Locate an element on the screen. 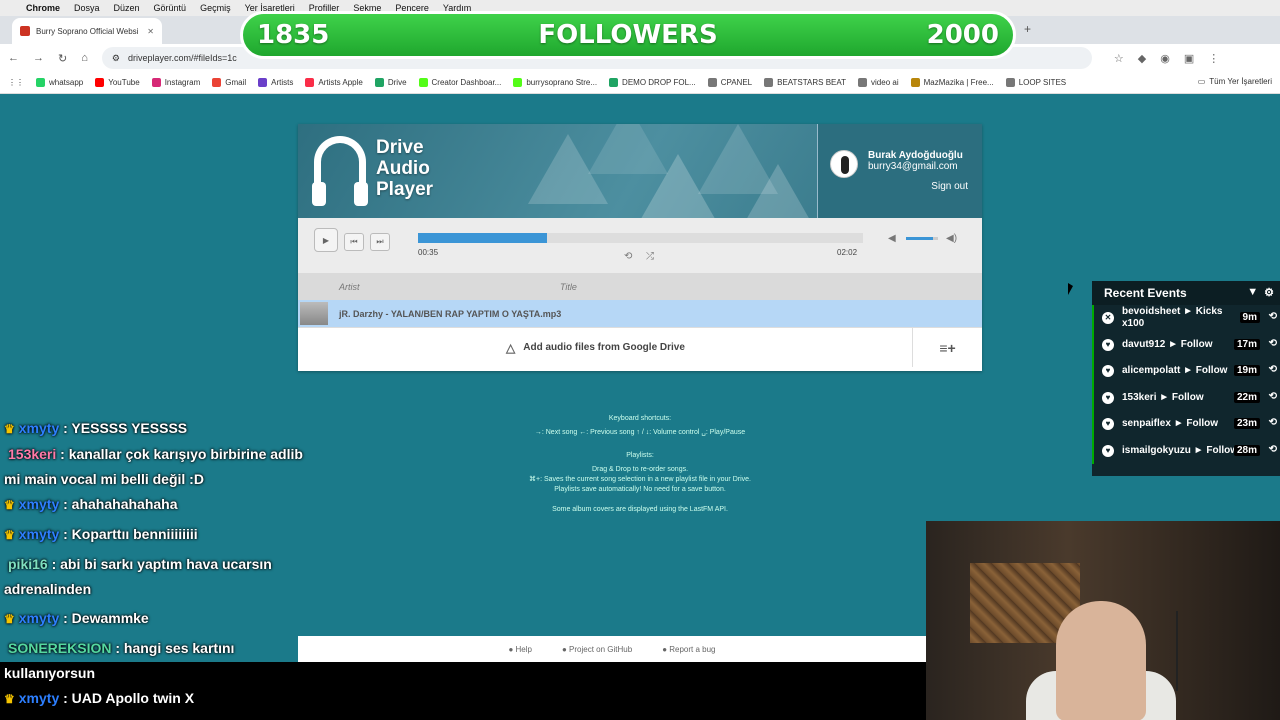  menu-dosya: Dosya is located at coordinates (87, 8).